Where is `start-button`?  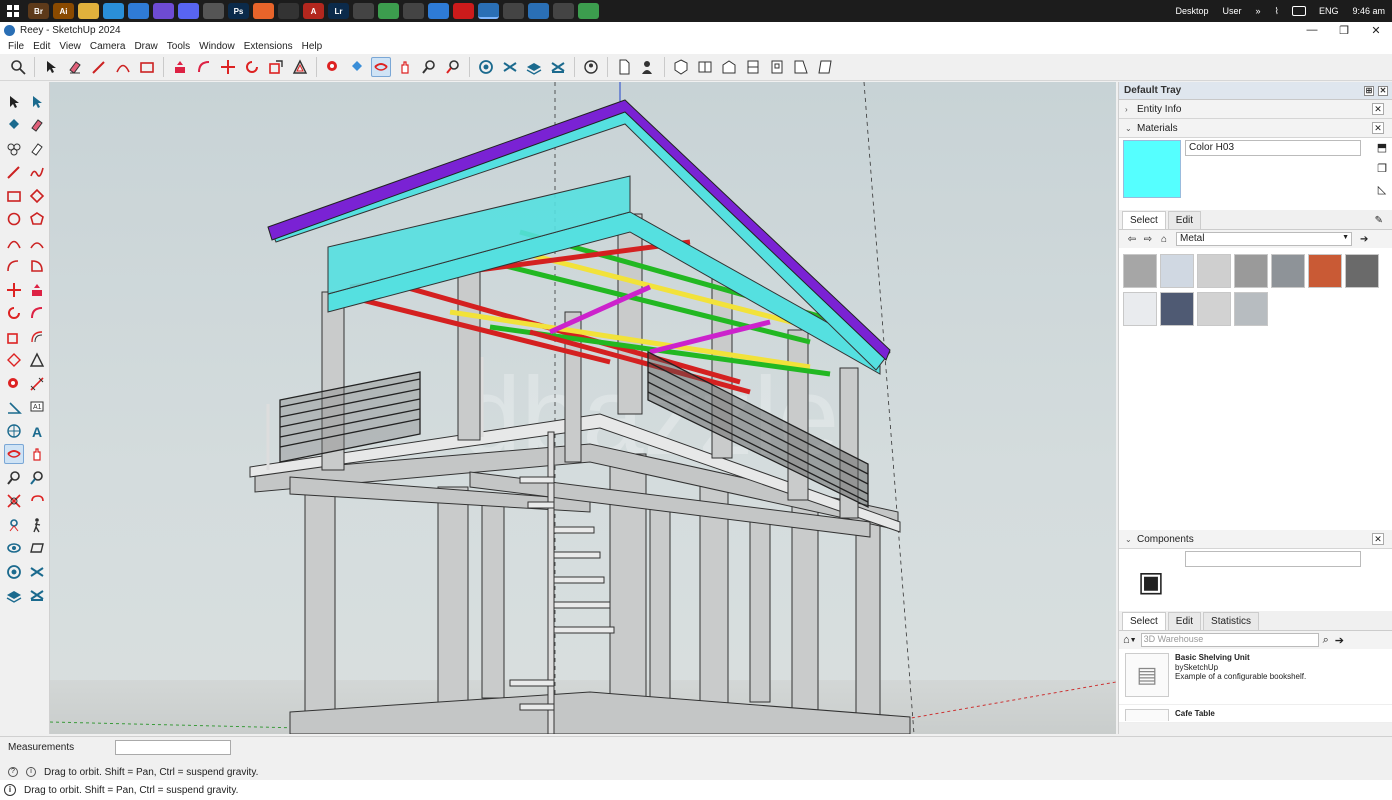
start-button is located at coordinates (13, 11).